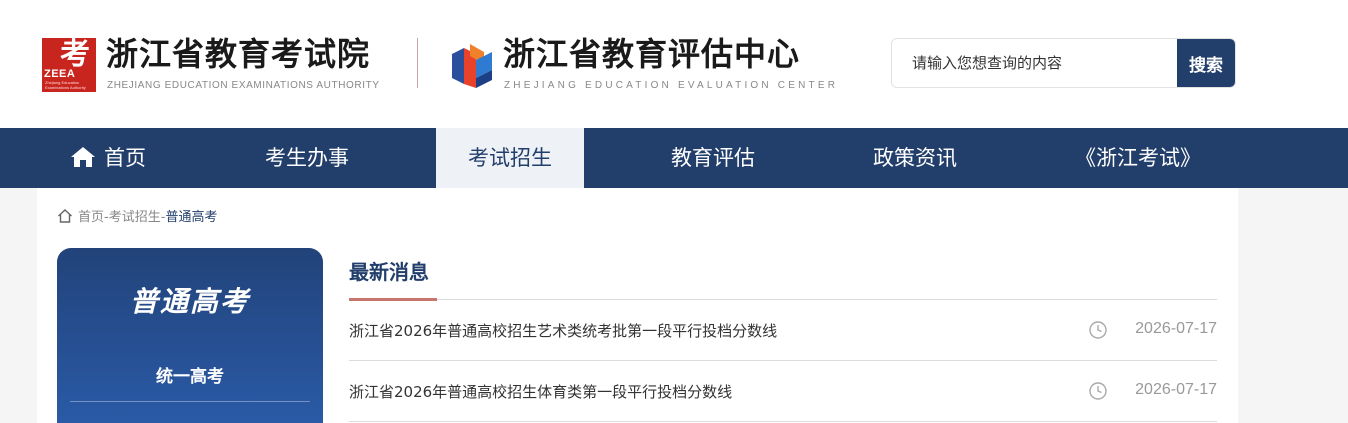  What do you see at coordinates (238, 54) in the screenshot?
I see `site-title-exam-authority: 浙江省教育考试院` at bounding box center [238, 54].